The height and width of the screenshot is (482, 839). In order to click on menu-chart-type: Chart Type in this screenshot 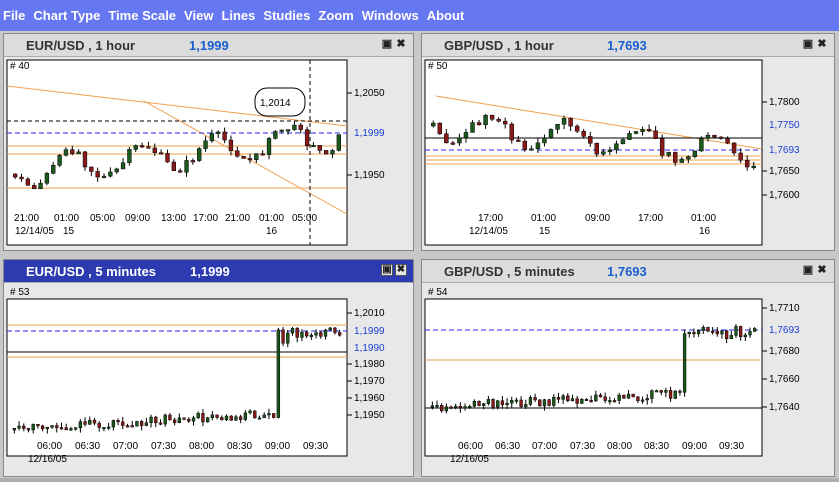, I will do `click(66, 15)`.